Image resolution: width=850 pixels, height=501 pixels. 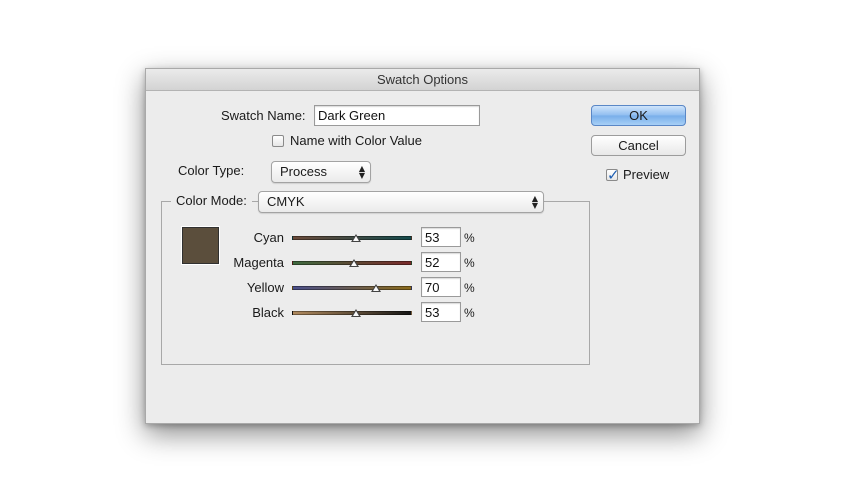 What do you see at coordinates (268, 312) in the screenshot?
I see `slider-label-black: Black` at bounding box center [268, 312].